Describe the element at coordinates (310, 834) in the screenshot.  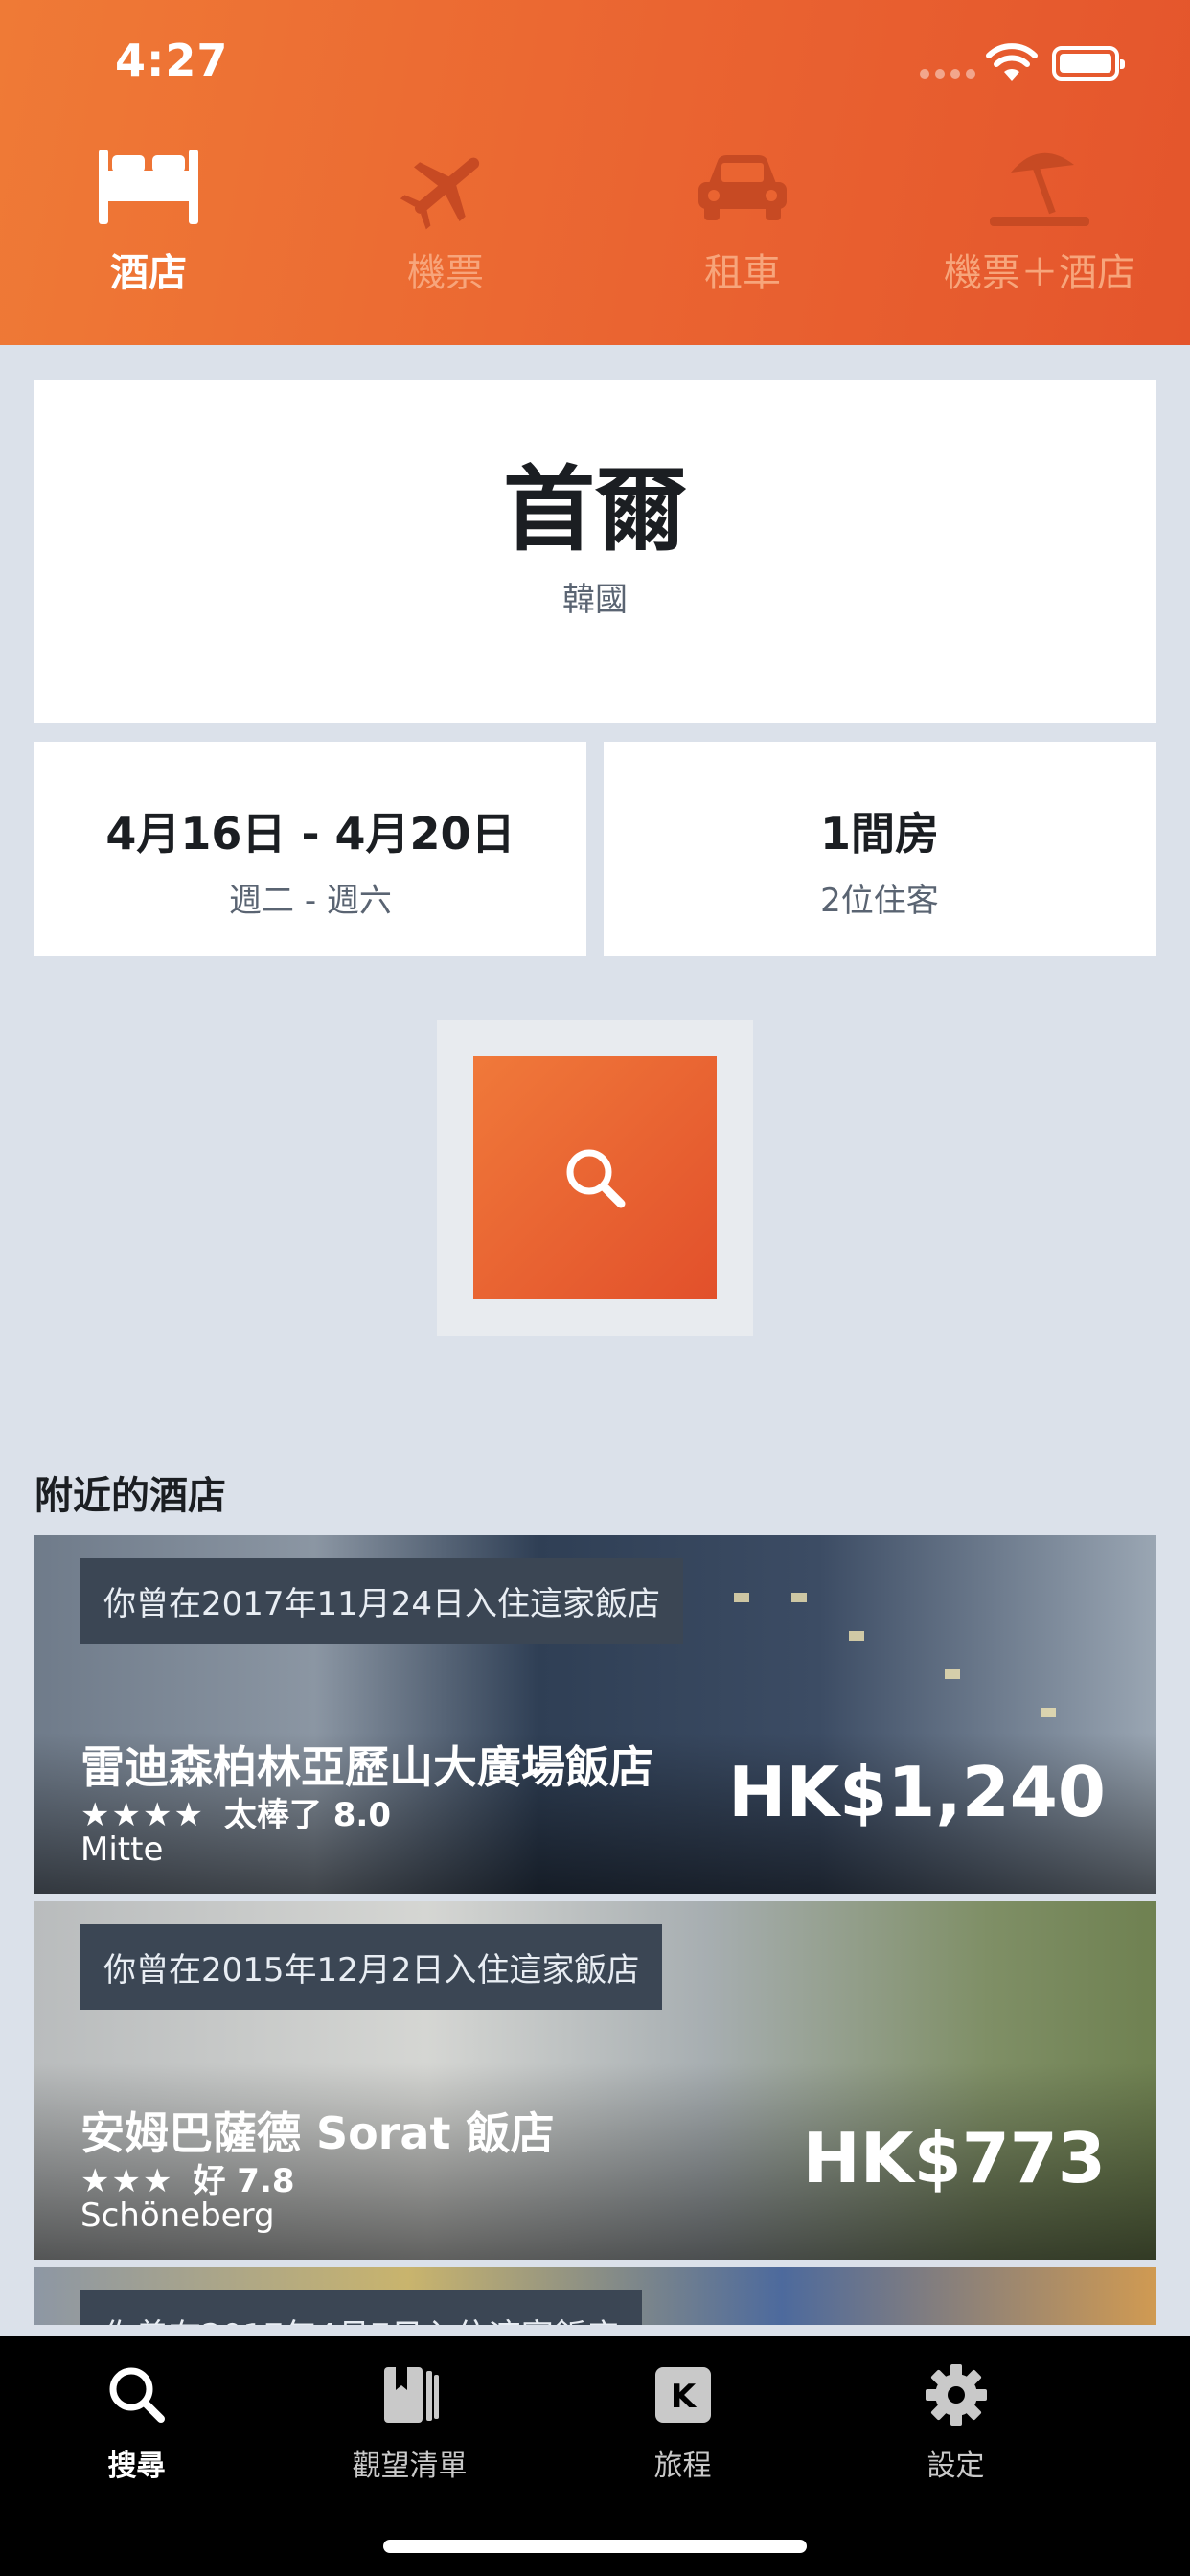
I see `date-range: 4月16日 - 4月20日` at that location.